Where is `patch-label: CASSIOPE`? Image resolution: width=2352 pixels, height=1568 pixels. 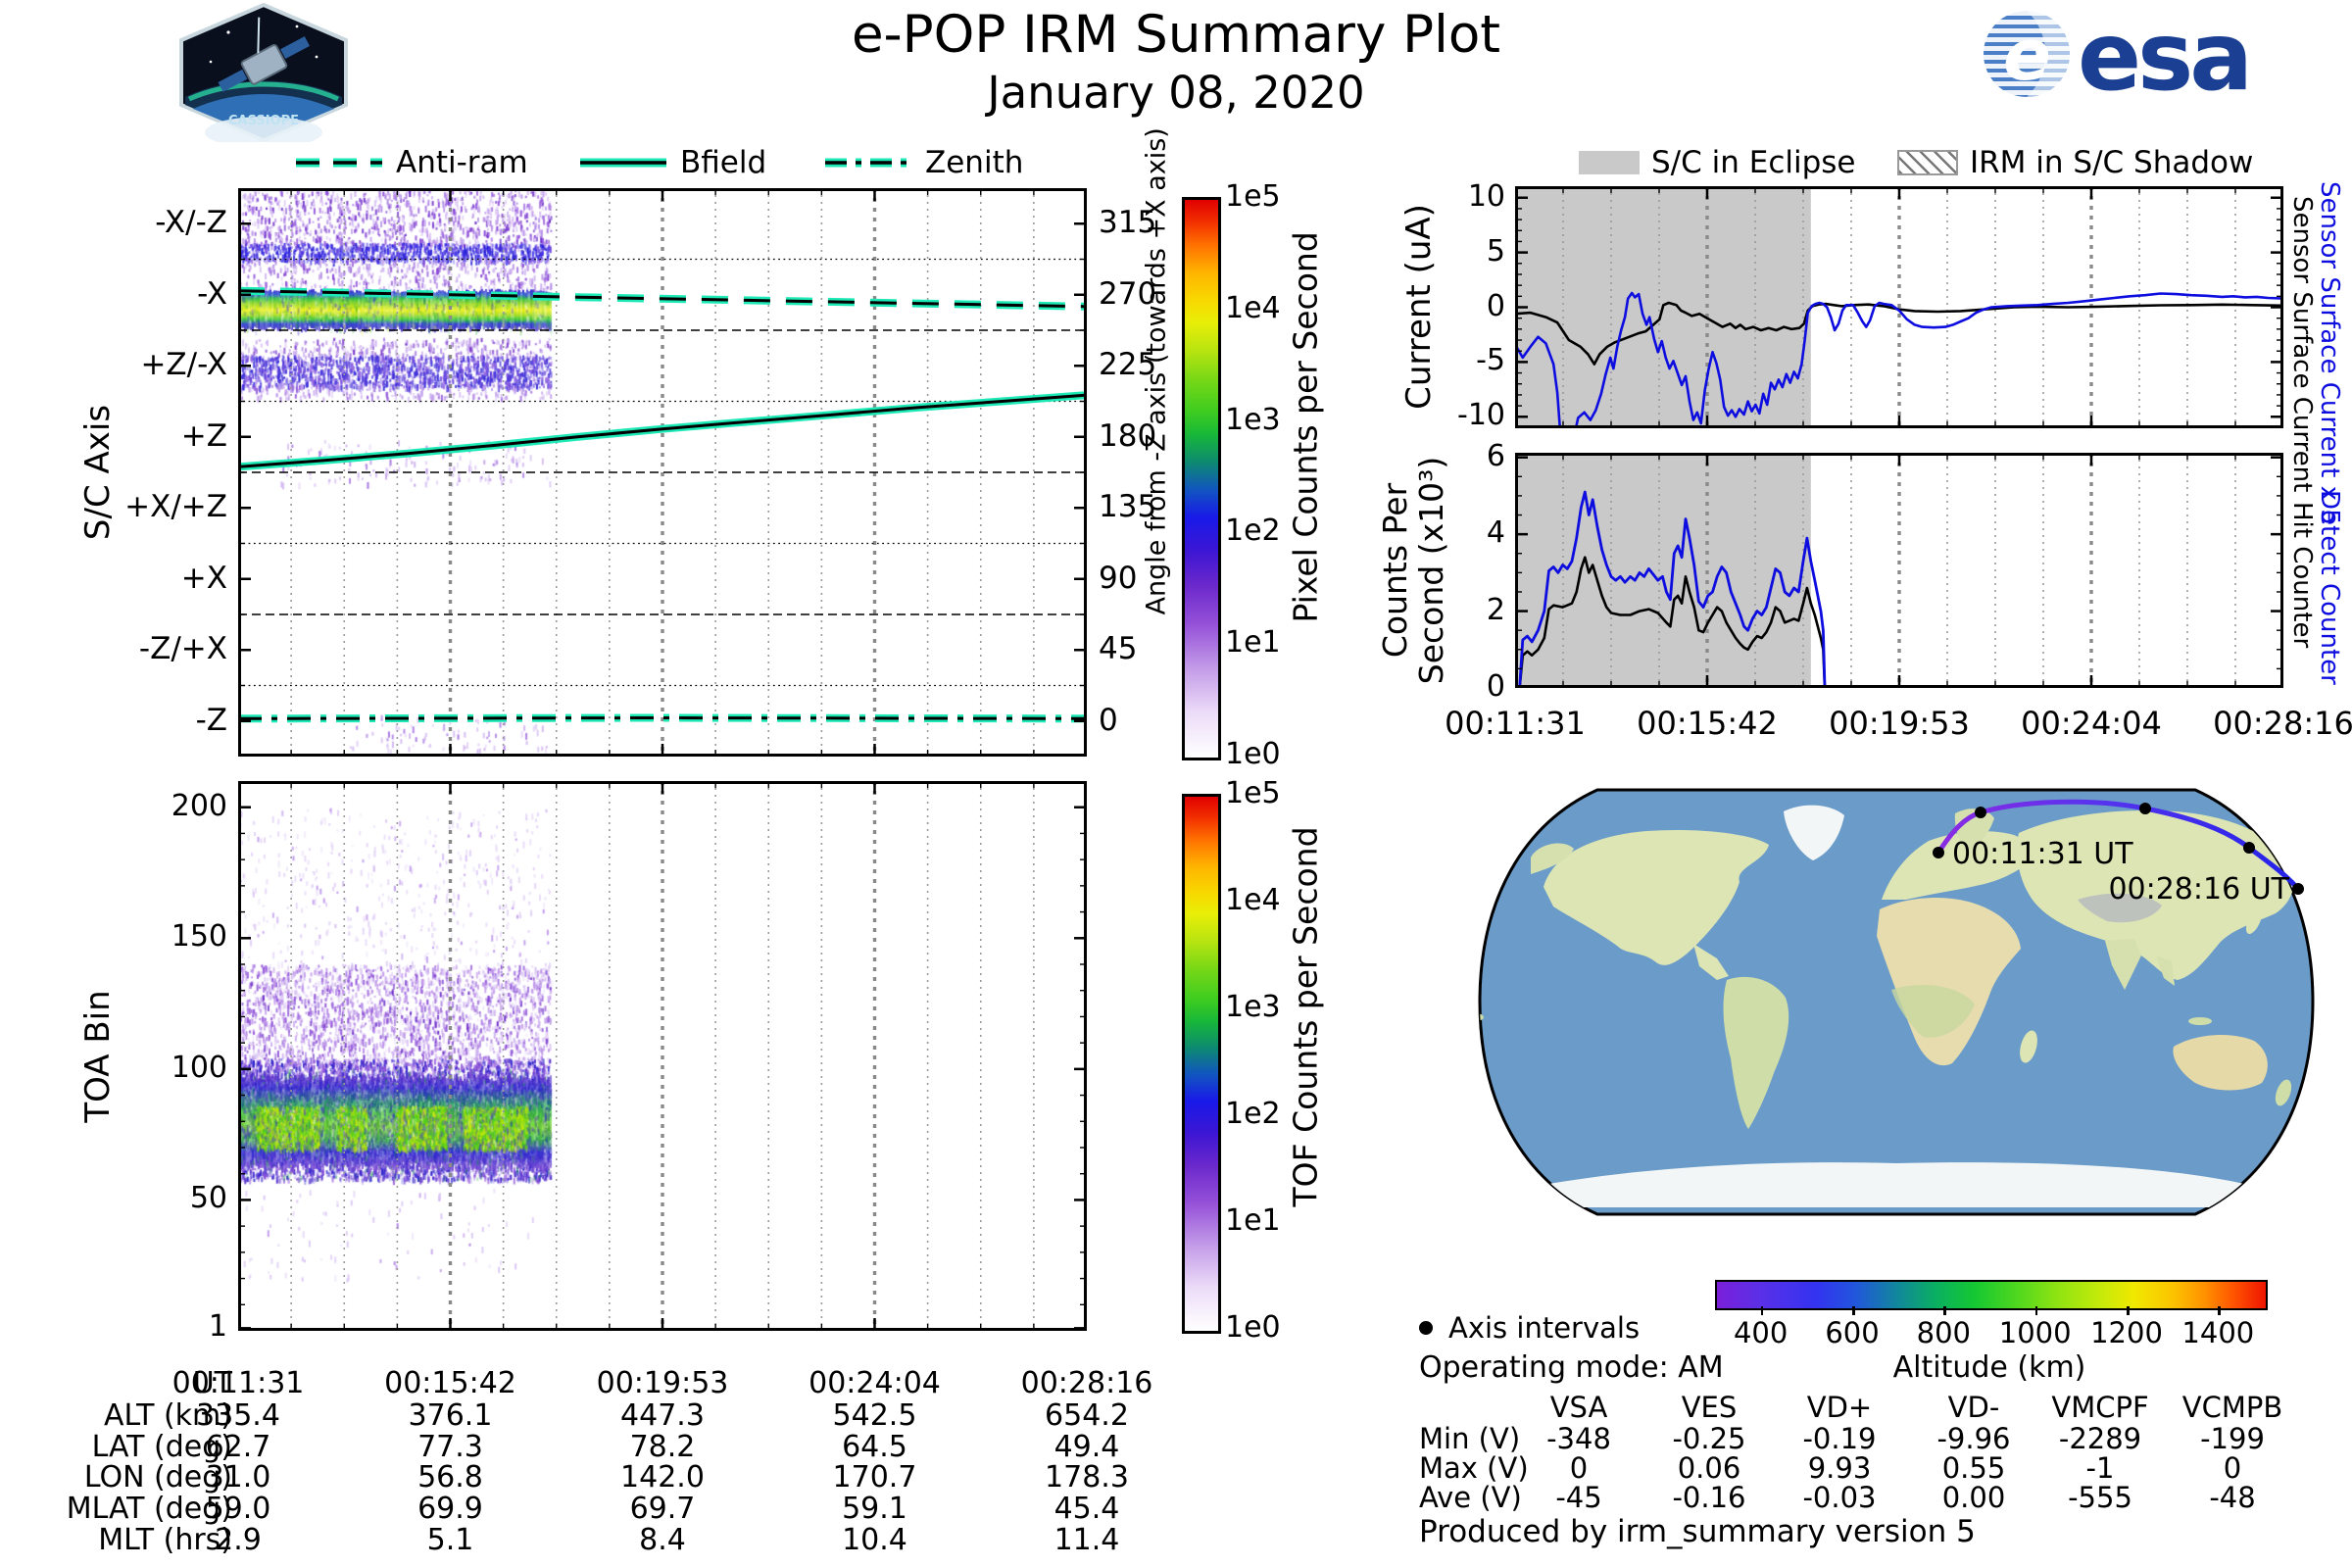 patch-label: CASSIOPE is located at coordinates (263, 121).